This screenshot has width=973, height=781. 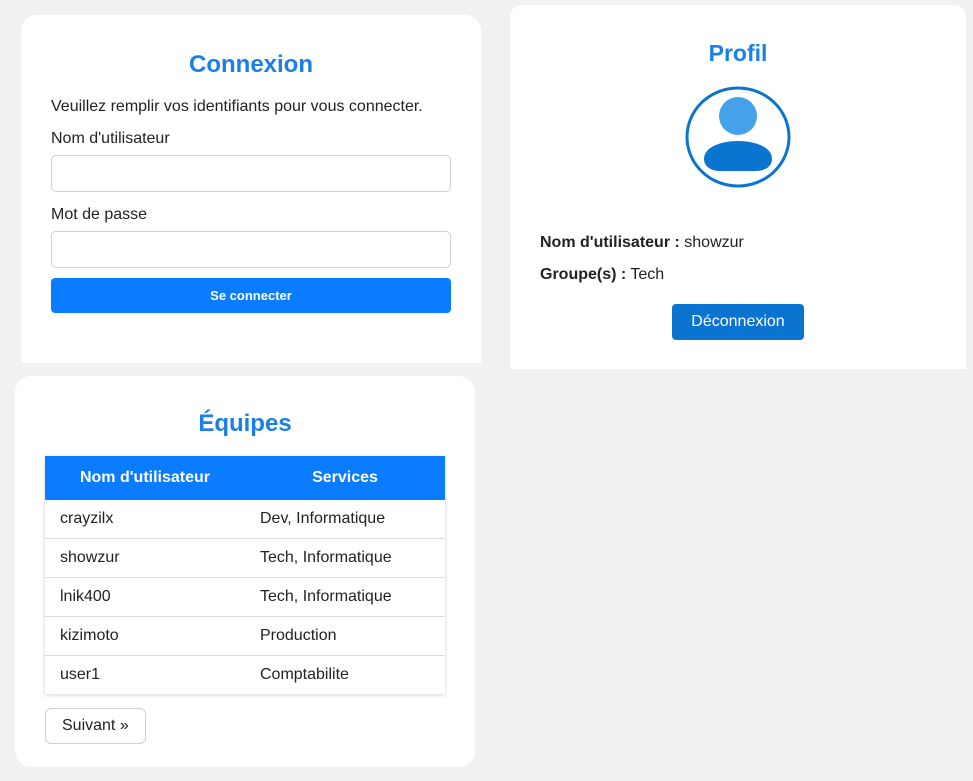 What do you see at coordinates (738, 137) in the screenshot?
I see `user-avatar-icon` at bounding box center [738, 137].